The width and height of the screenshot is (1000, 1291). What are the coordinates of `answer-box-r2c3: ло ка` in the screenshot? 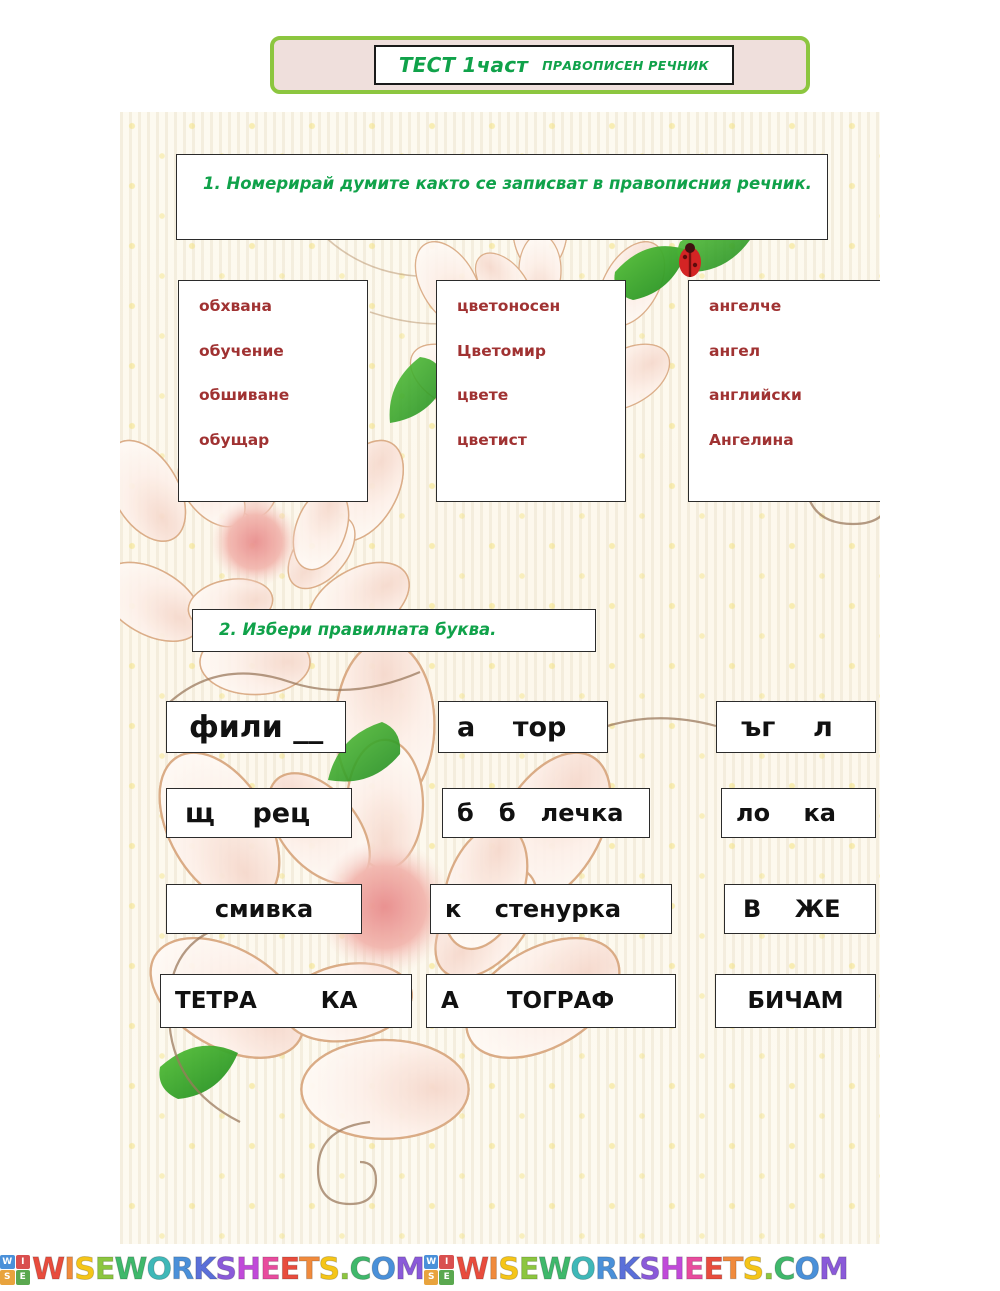 It's located at (798, 813).